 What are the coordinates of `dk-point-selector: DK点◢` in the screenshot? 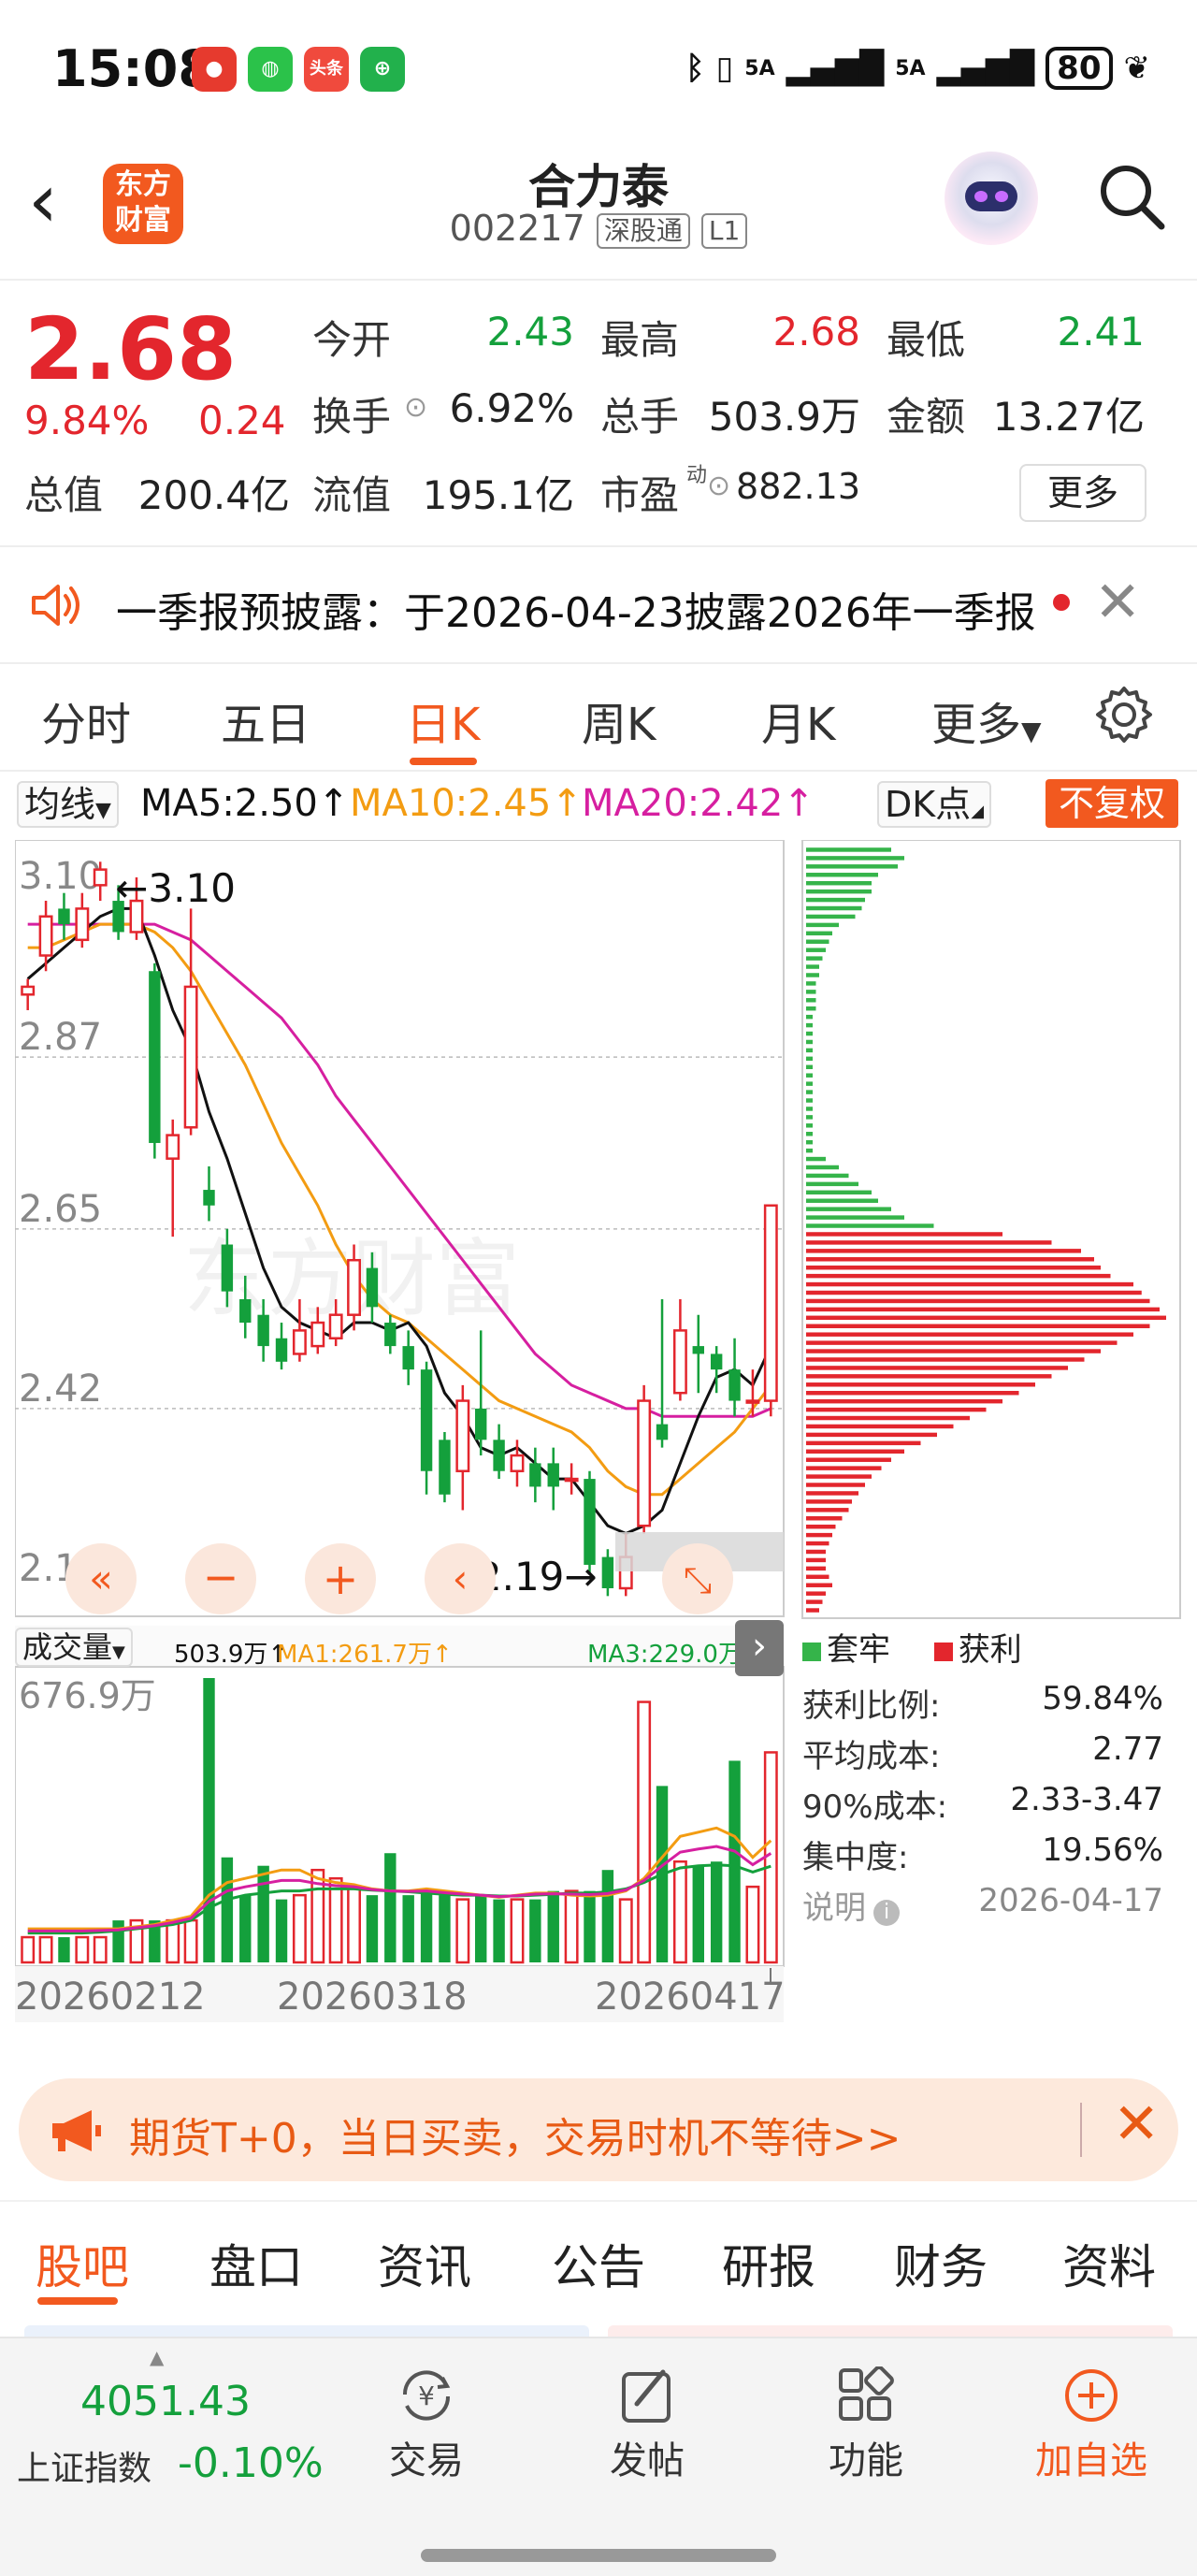 It's located at (934, 805).